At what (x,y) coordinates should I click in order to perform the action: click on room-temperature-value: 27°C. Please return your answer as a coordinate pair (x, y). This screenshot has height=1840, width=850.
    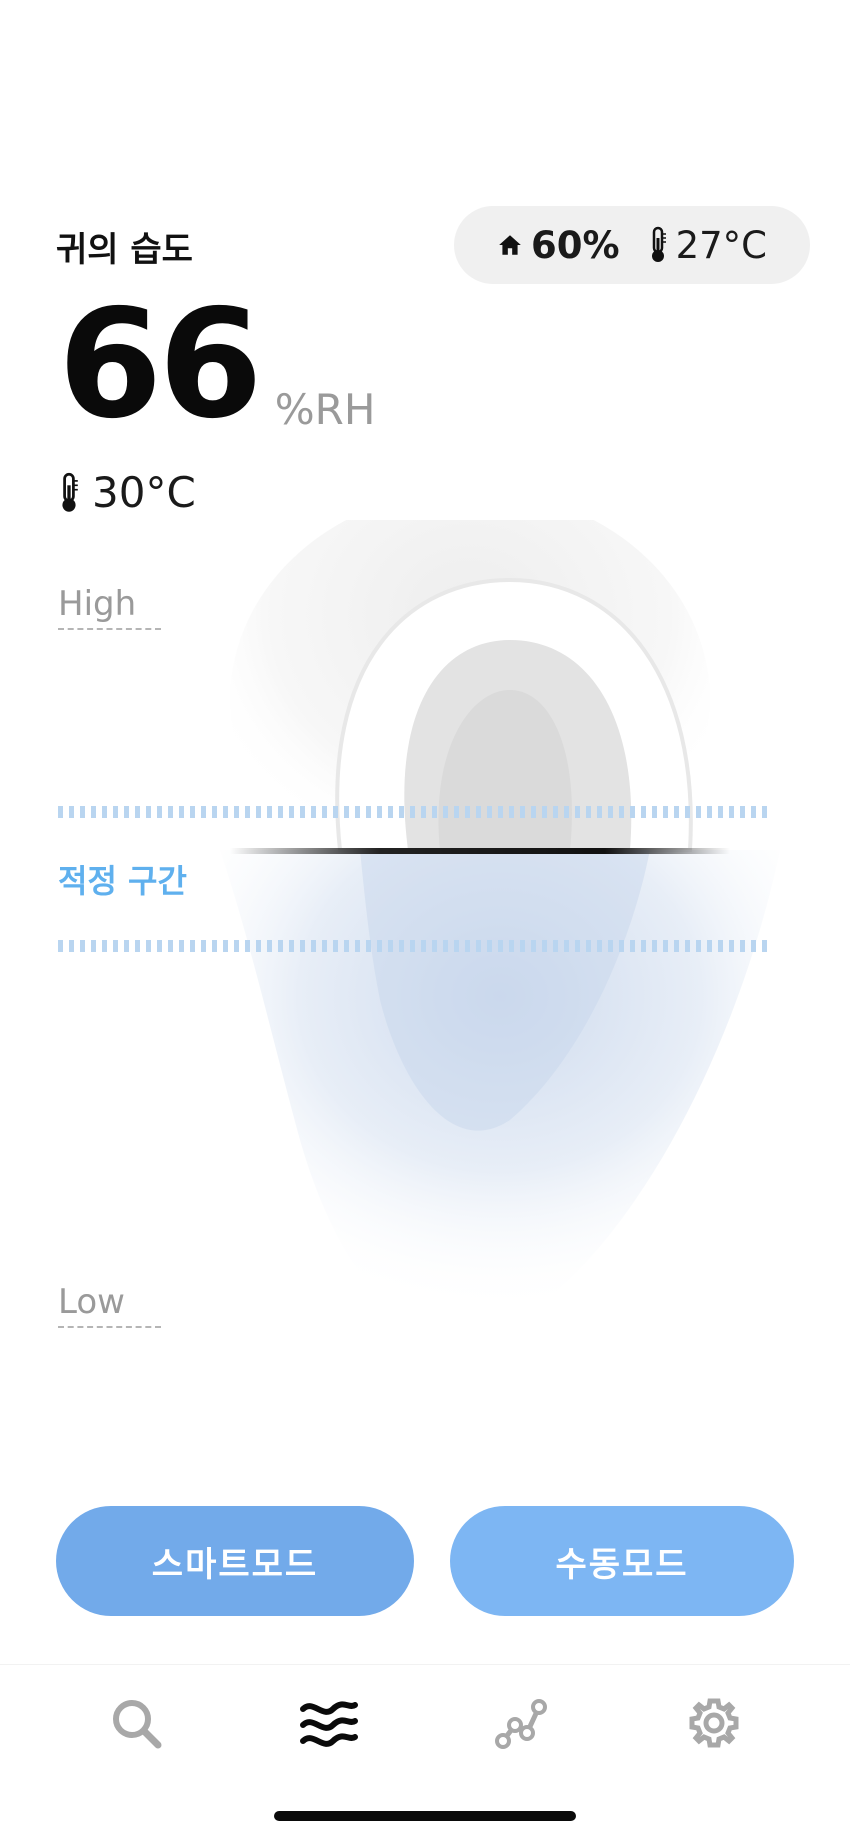
    Looking at the image, I should click on (721, 245).